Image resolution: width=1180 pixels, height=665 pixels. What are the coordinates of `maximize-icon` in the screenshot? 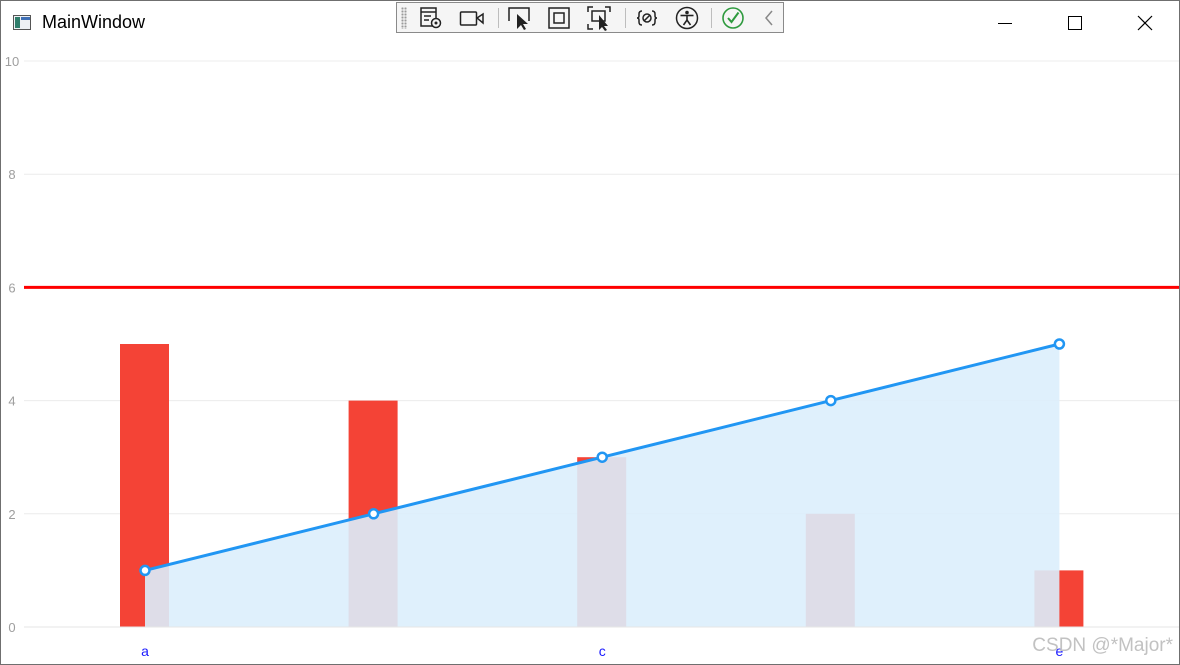 It's located at (1075, 23).